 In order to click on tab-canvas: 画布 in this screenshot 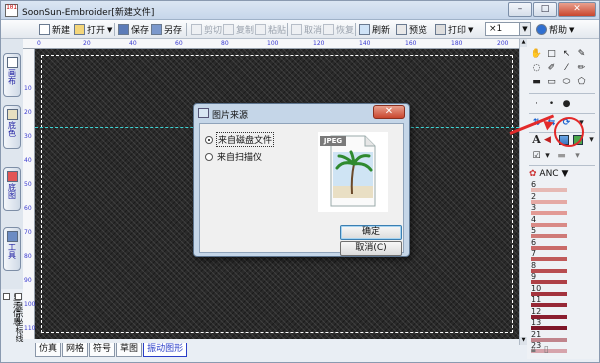, I will do `click(12, 75)`.